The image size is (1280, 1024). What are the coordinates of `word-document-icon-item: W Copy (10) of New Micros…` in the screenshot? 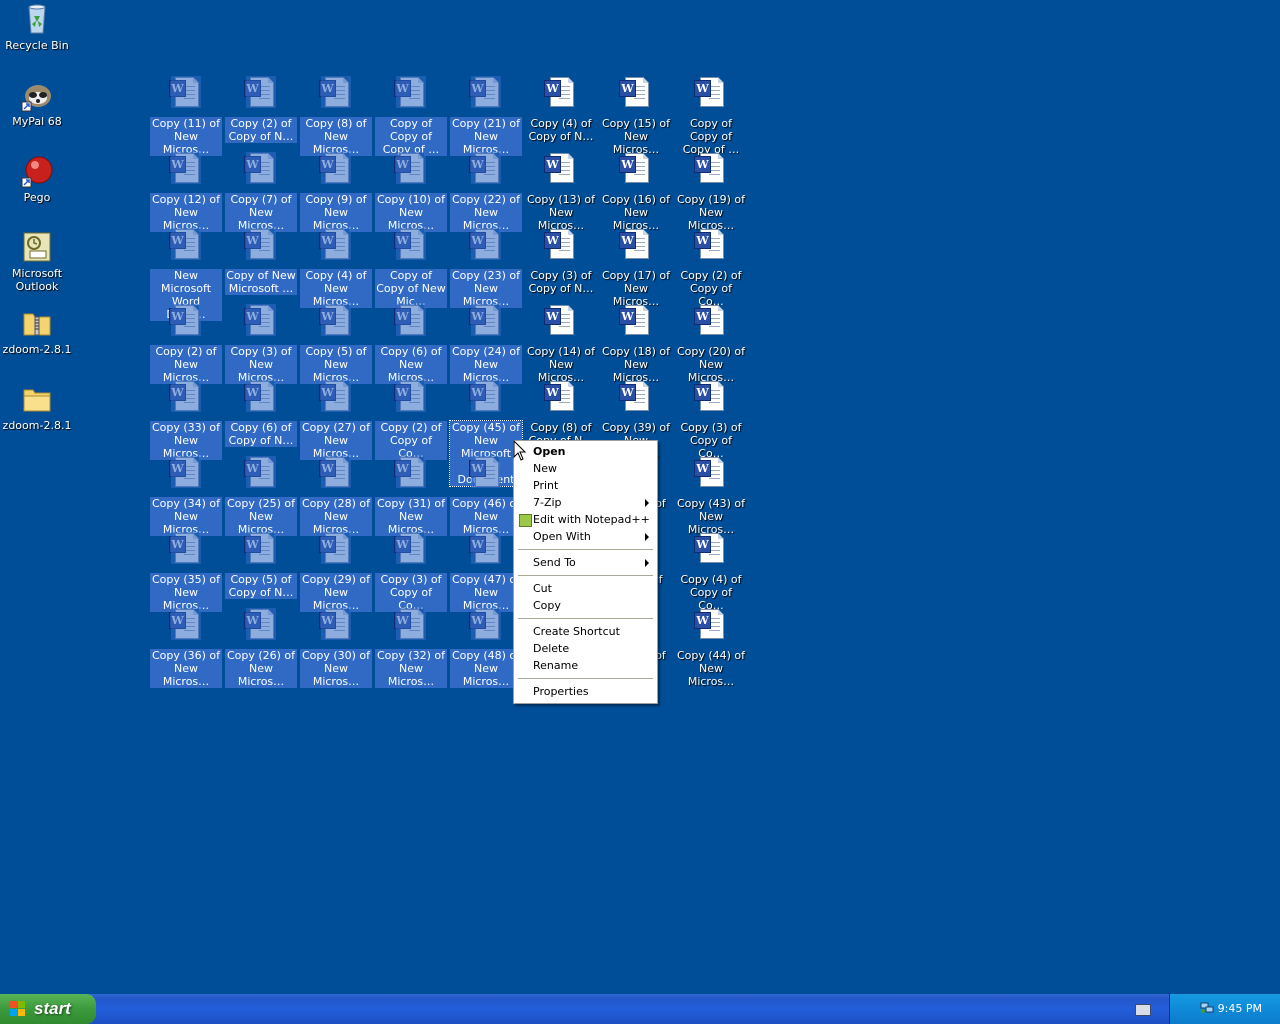 It's located at (411, 192).